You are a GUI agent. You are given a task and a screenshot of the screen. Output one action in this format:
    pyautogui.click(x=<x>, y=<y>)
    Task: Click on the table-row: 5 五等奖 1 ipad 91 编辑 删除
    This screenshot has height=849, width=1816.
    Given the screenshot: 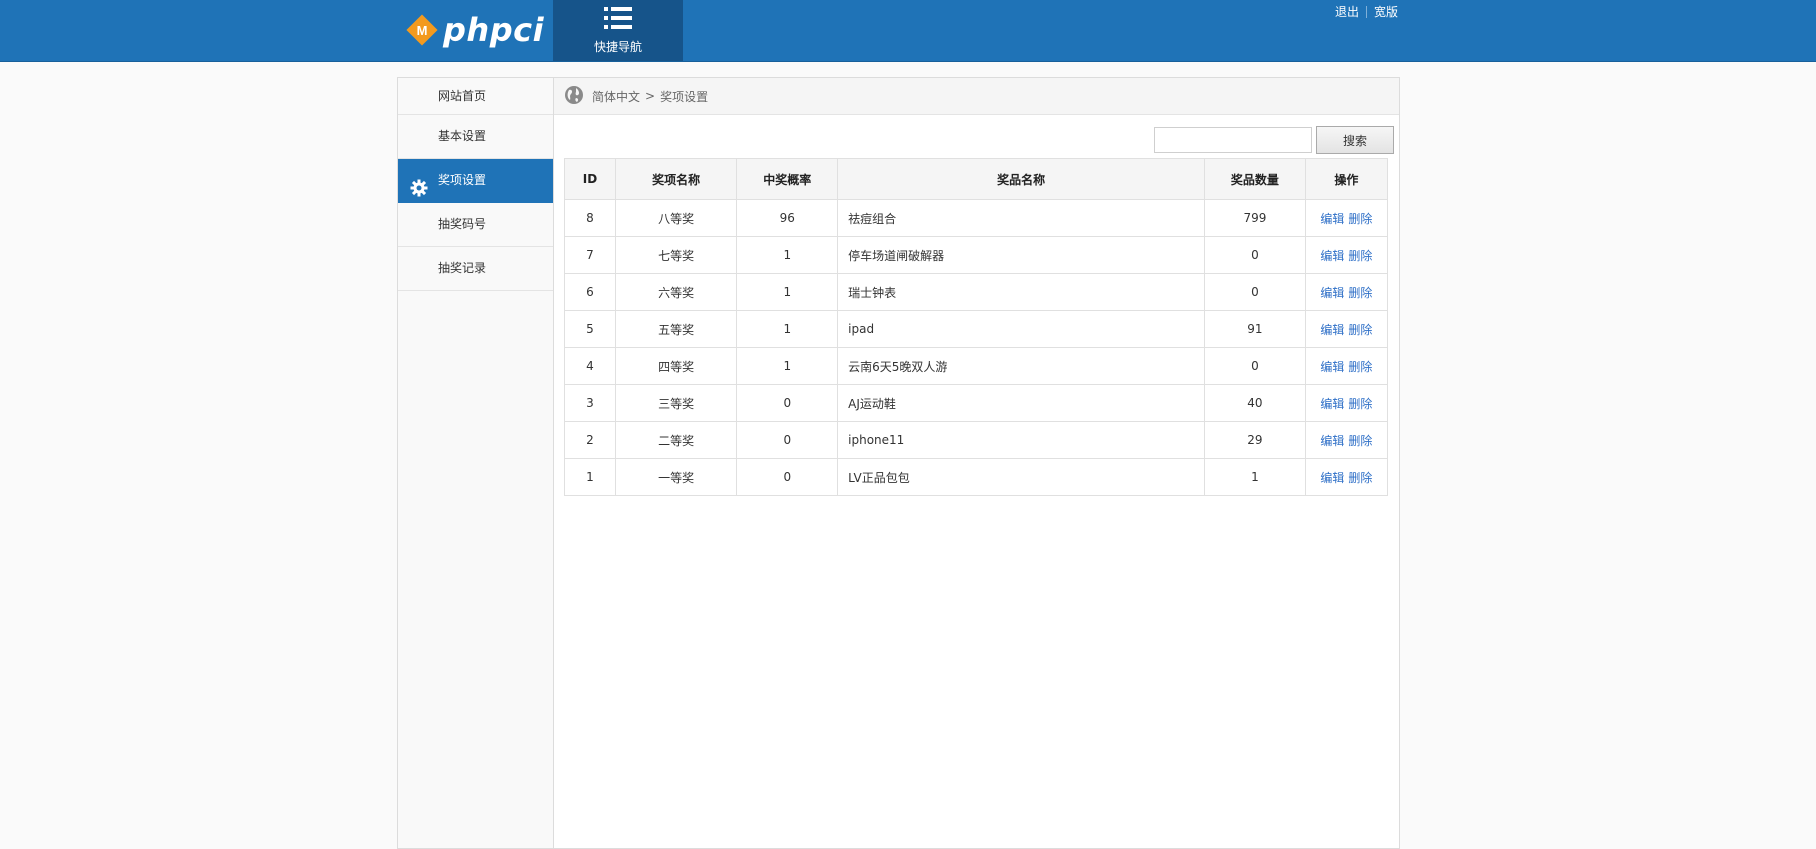 What is the action you would take?
    pyautogui.click(x=976, y=329)
    